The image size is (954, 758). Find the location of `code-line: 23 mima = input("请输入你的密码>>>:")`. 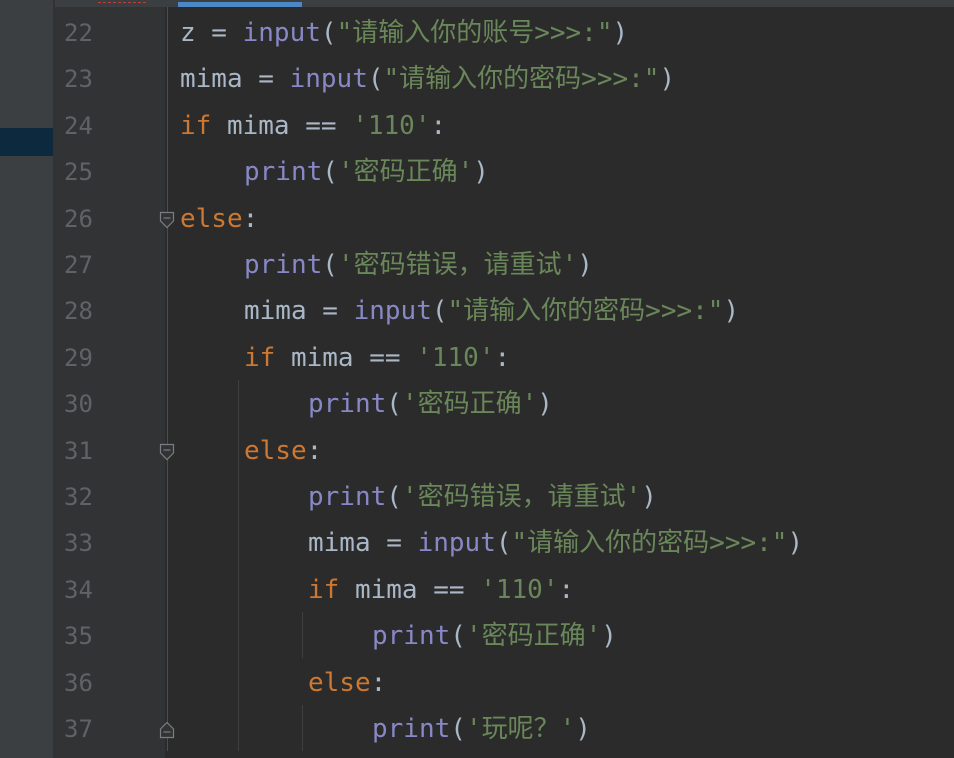

code-line: 23 mima = input("请输入你的密码>>>:") is located at coordinates (477, 79).